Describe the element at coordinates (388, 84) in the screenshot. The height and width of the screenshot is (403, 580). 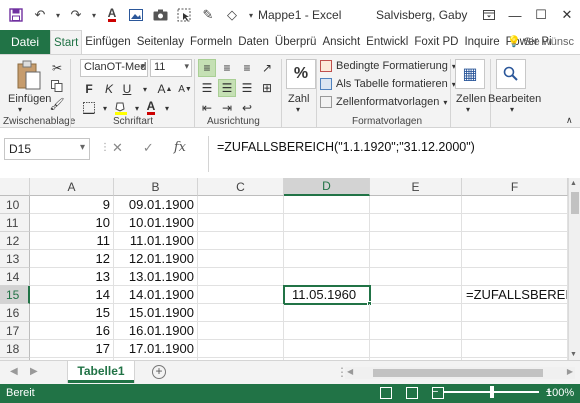
I see `format-as-table-button: Als Tabelle formatieren ▾` at that location.